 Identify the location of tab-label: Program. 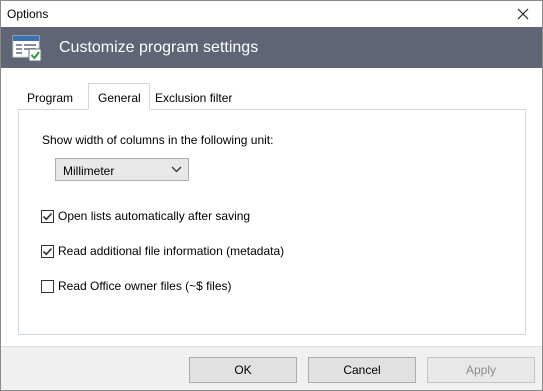
(50, 98).